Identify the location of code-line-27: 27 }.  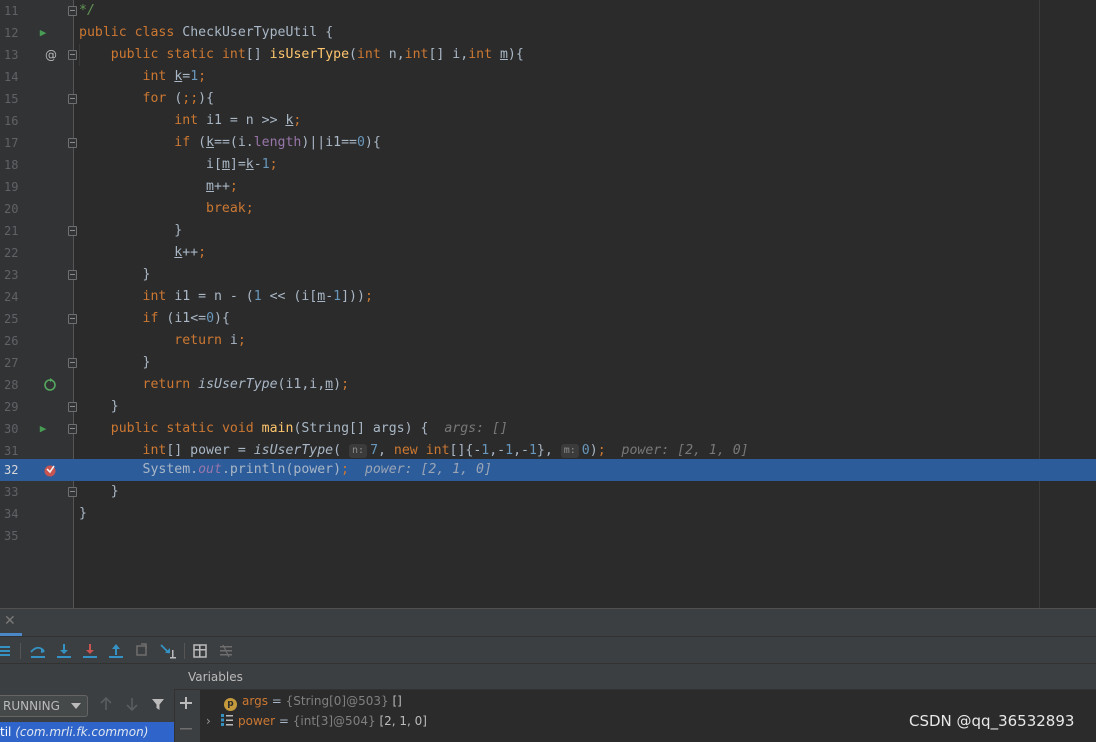
(548, 363).